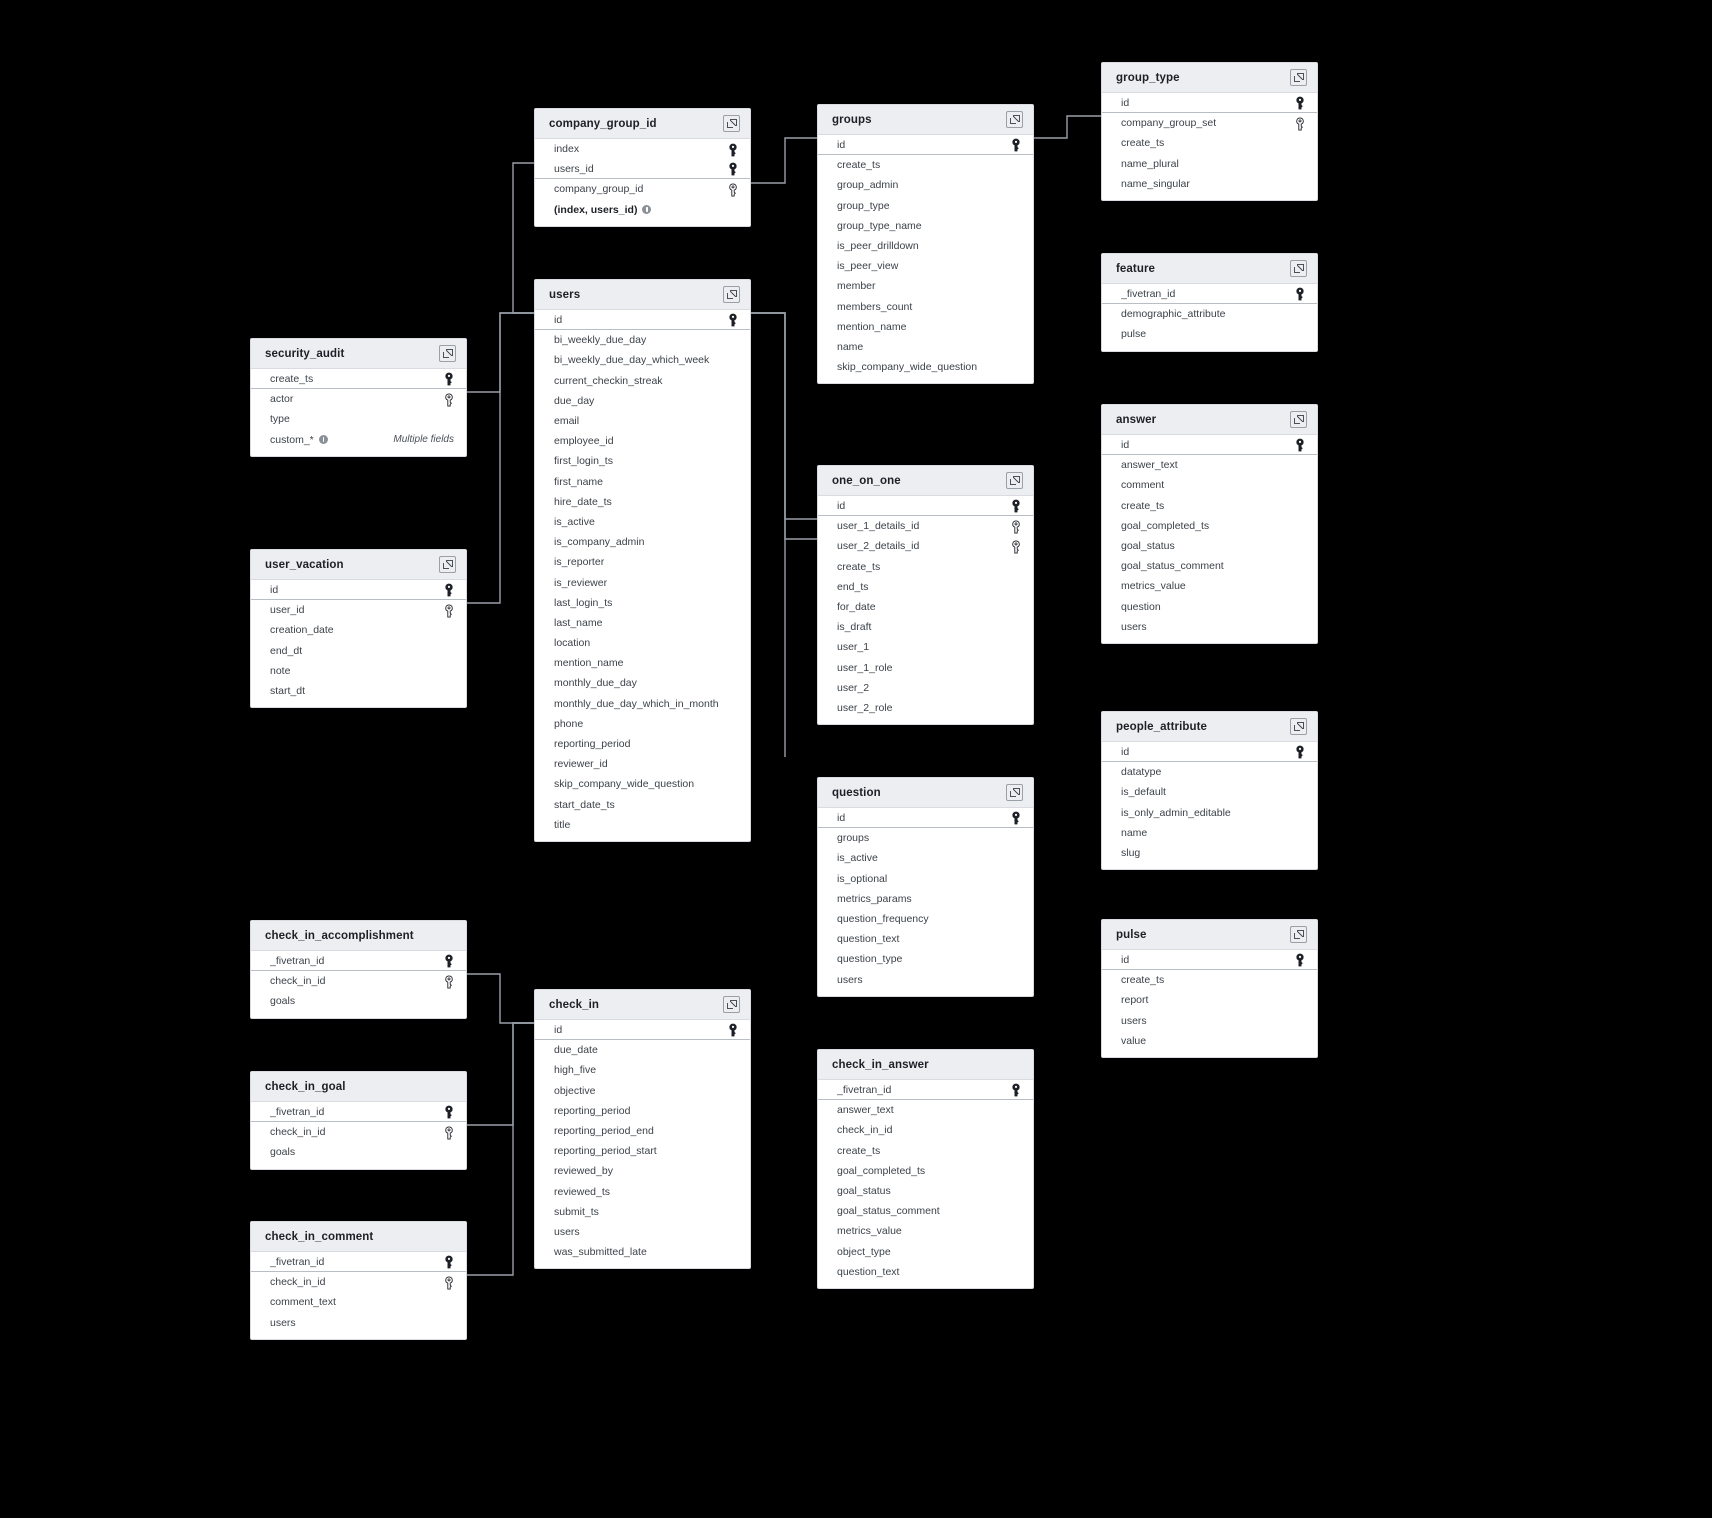 This screenshot has height=1518, width=1712. What do you see at coordinates (925, 1065) in the screenshot?
I see `table-header-check_in_answer: check_in_answer` at bounding box center [925, 1065].